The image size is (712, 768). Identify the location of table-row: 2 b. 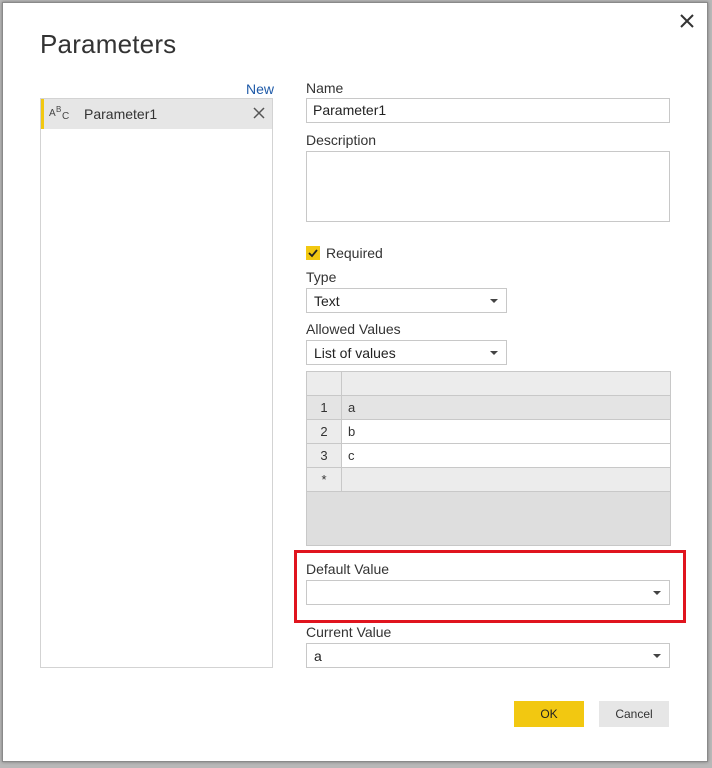
(488, 432).